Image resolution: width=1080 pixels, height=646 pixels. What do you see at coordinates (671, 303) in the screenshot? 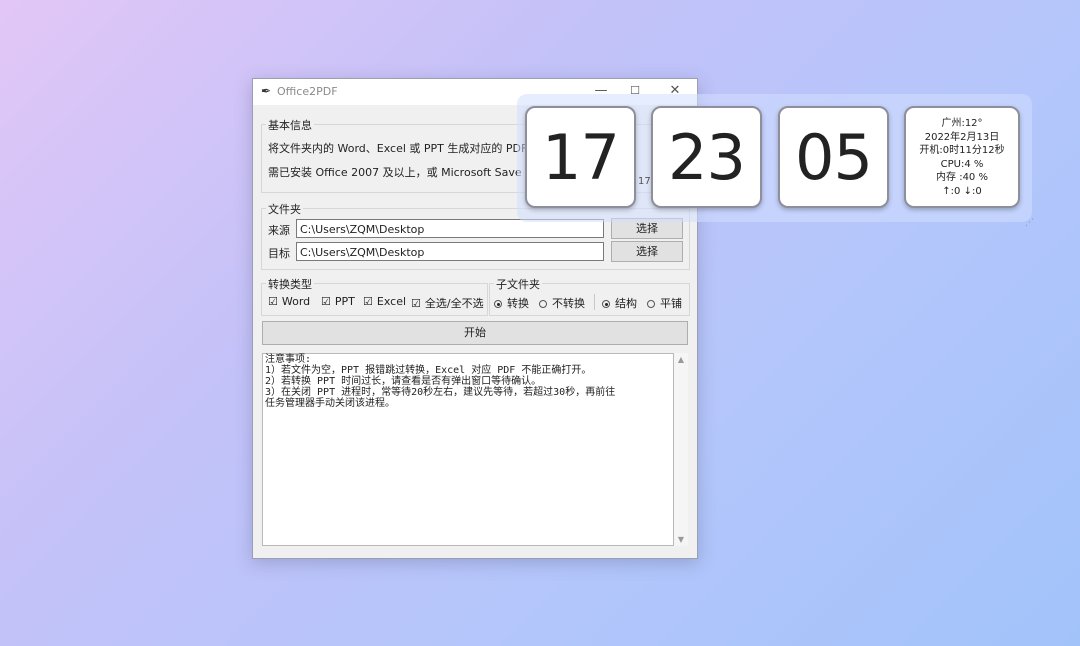
I see `flat-radio-label: 平铺` at bounding box center [671, 303].